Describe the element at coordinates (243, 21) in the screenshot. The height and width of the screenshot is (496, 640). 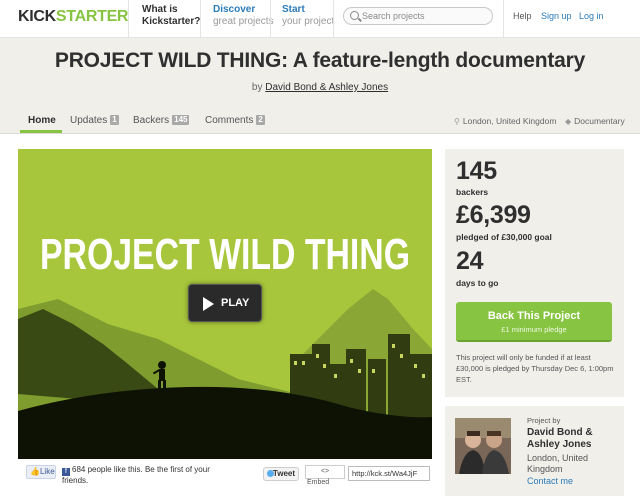
I see `nav-discover-sublabel: great projects` at that location.